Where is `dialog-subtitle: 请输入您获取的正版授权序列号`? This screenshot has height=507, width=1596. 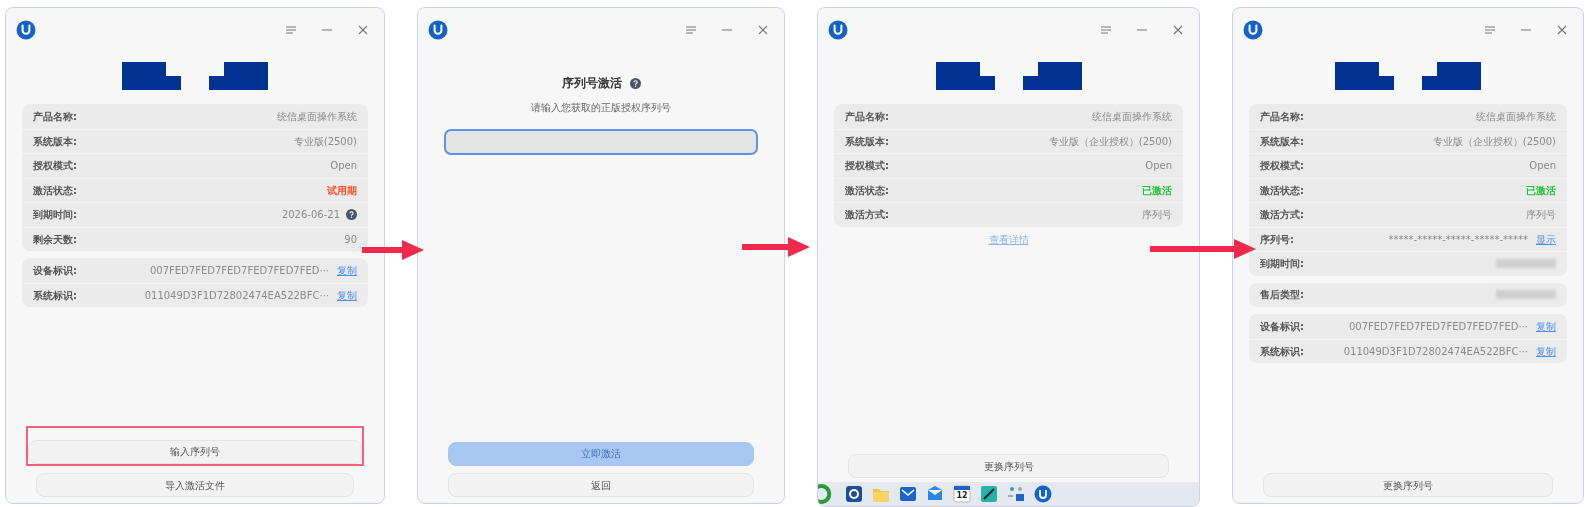 dialog-subtitle: 请输入您获取的正版授权序列号 is located at coordinates (601, 108).